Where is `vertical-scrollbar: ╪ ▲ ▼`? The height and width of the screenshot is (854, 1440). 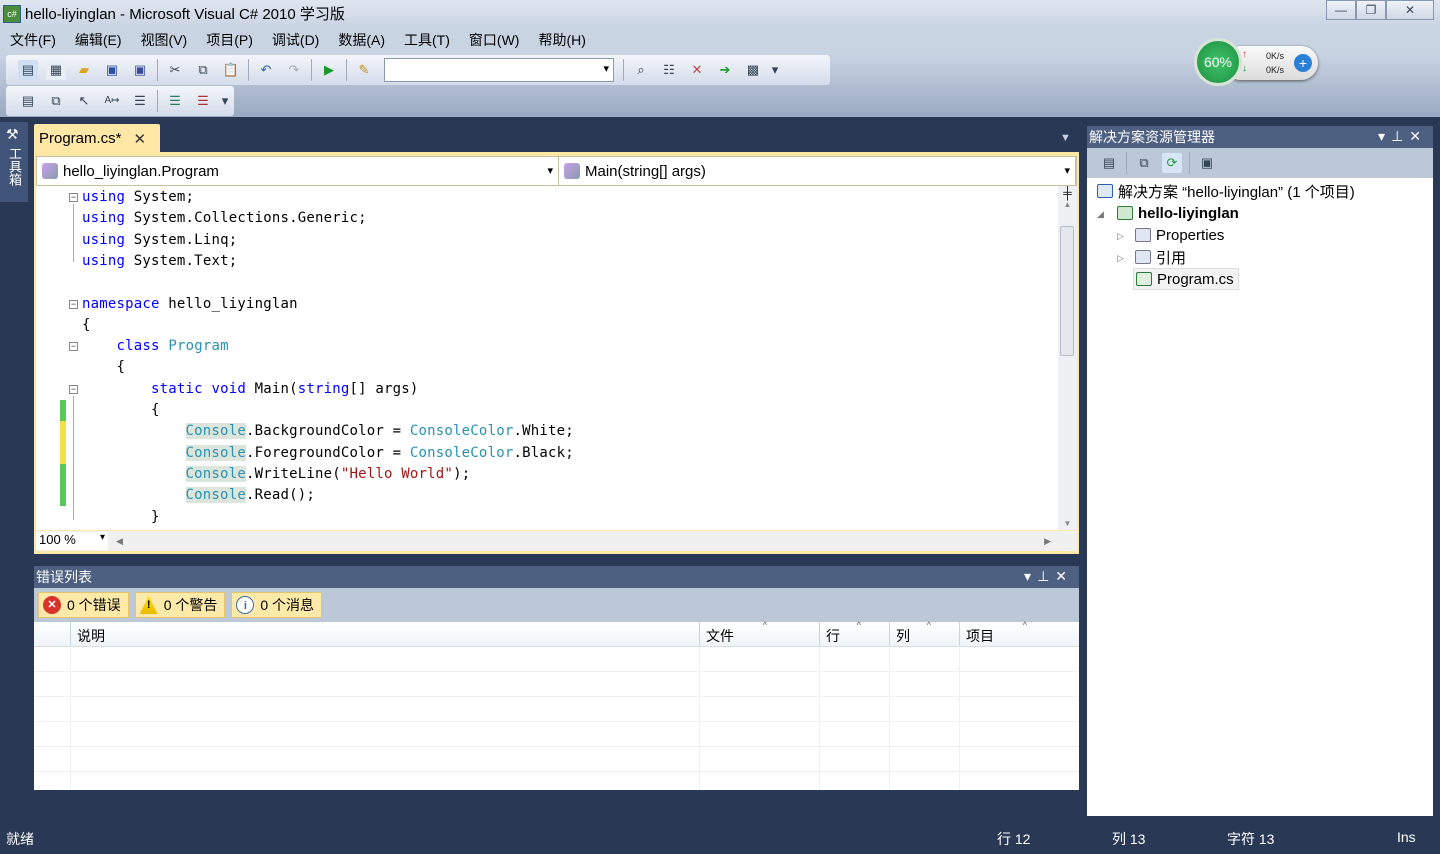
vertical-scrollbar: ╪ ▲ ▼ is located at coordinates (1067, 358).